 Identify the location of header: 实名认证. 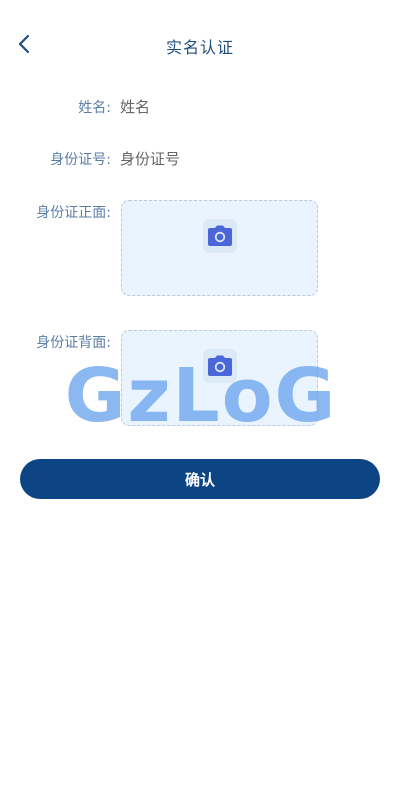
(200, 45).